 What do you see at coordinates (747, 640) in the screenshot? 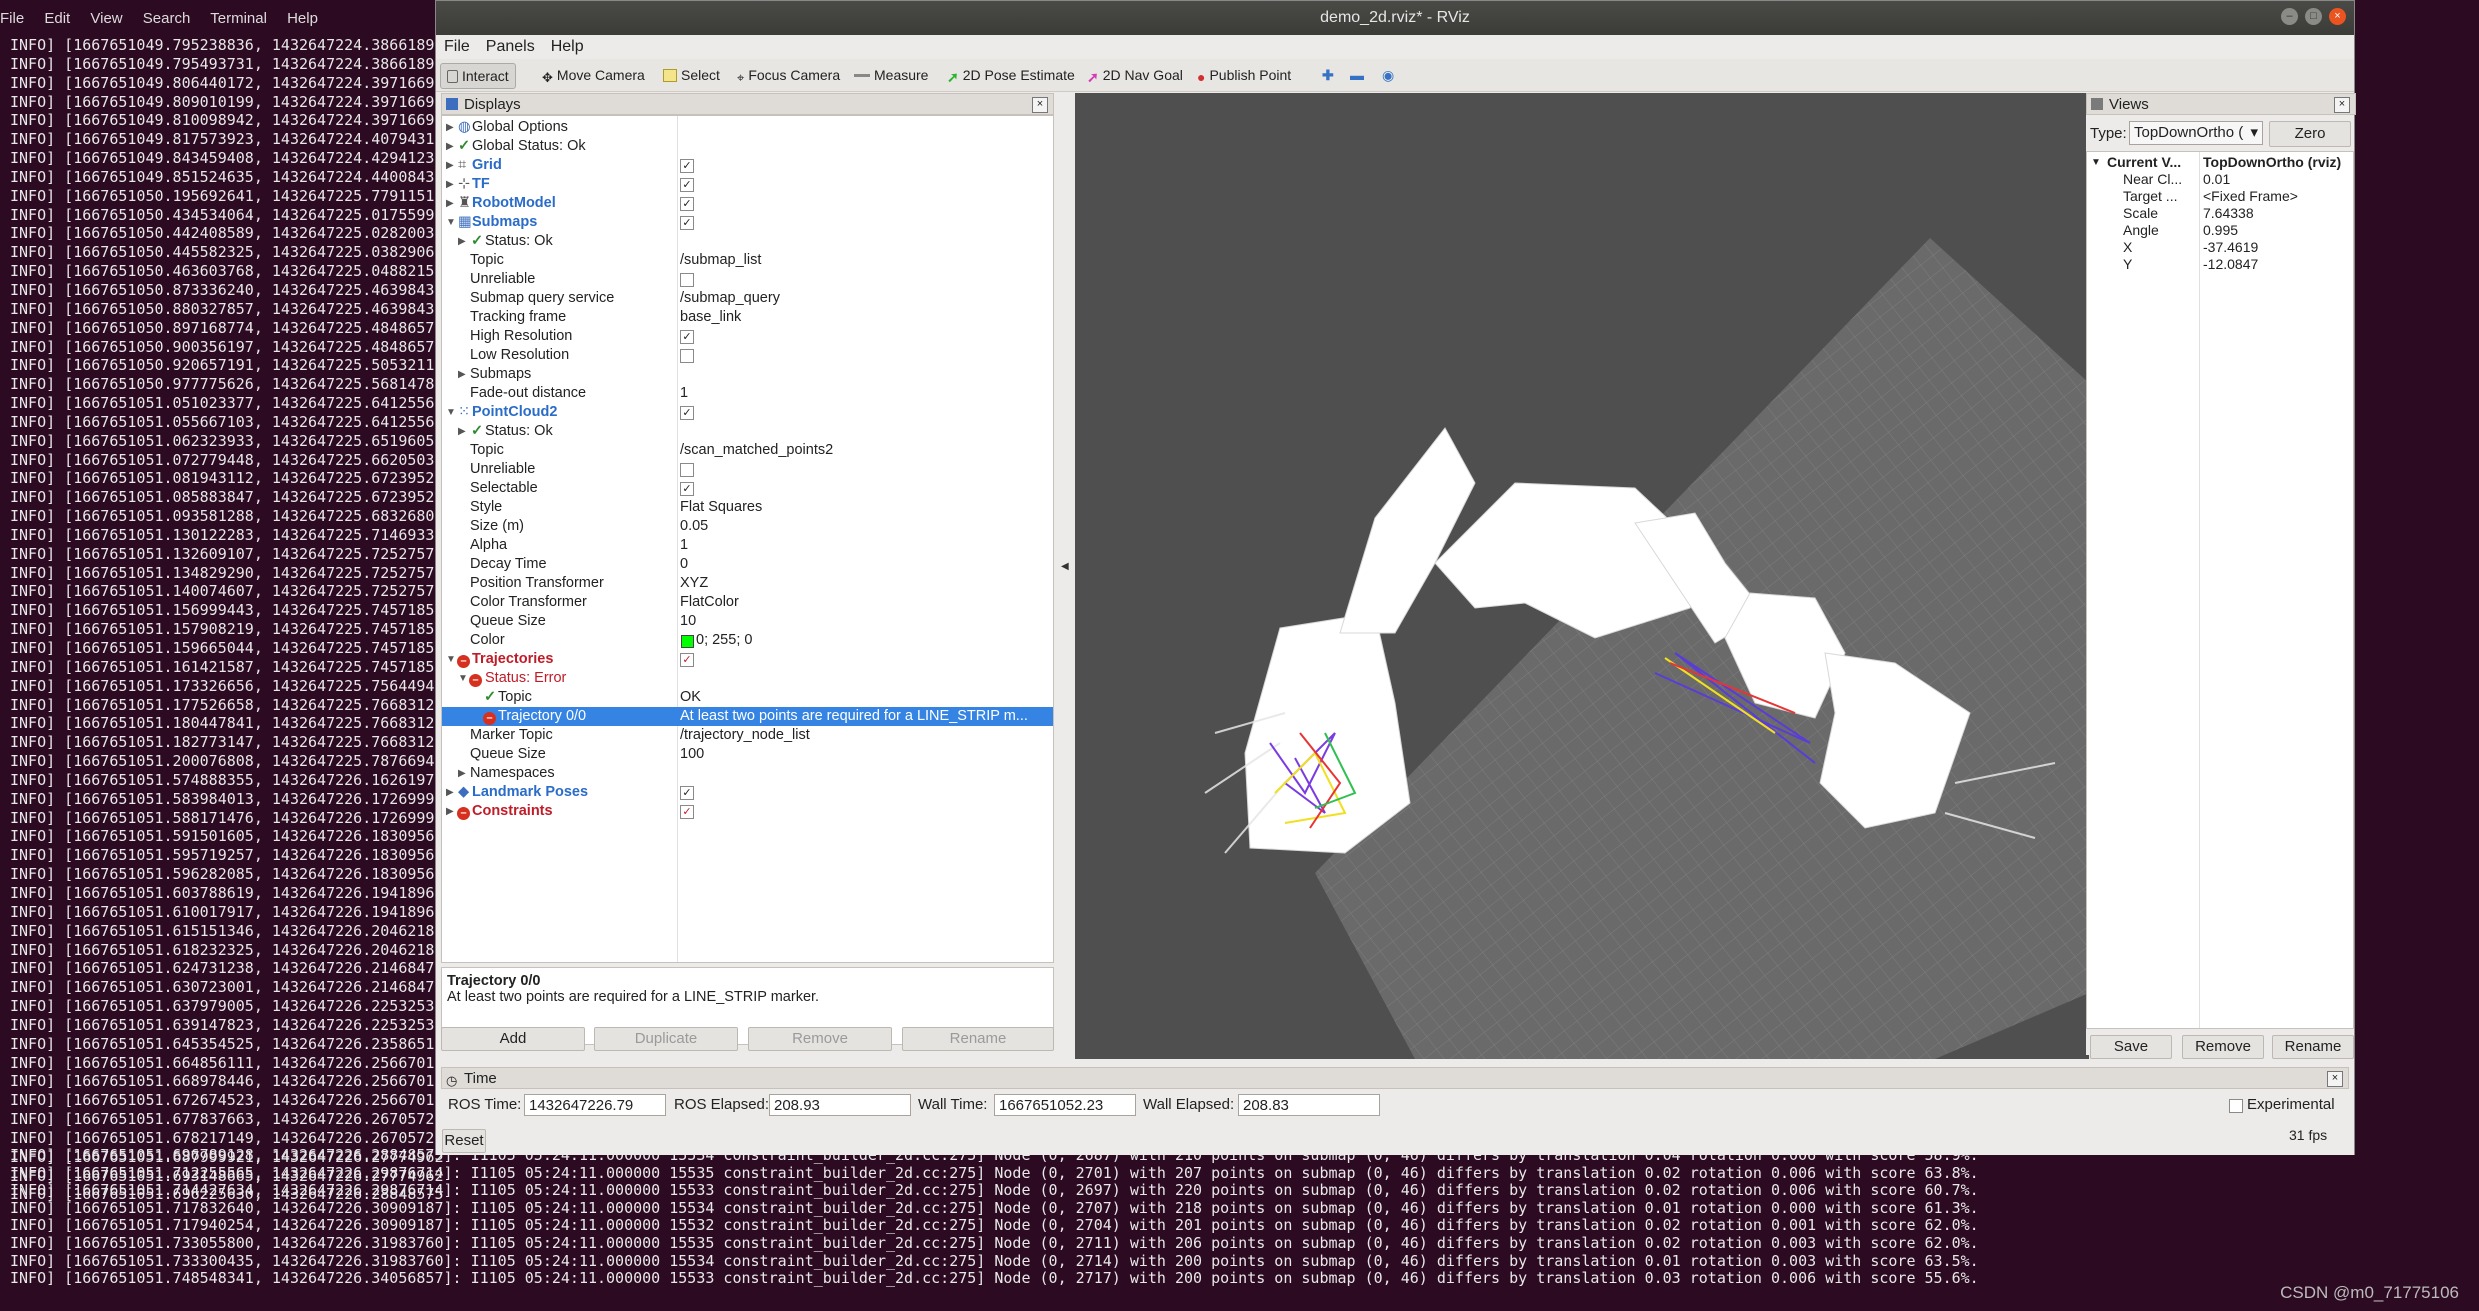
I see `tree-row-pc-color: Color 0; 255; 0` at bounding box center [747, 640].